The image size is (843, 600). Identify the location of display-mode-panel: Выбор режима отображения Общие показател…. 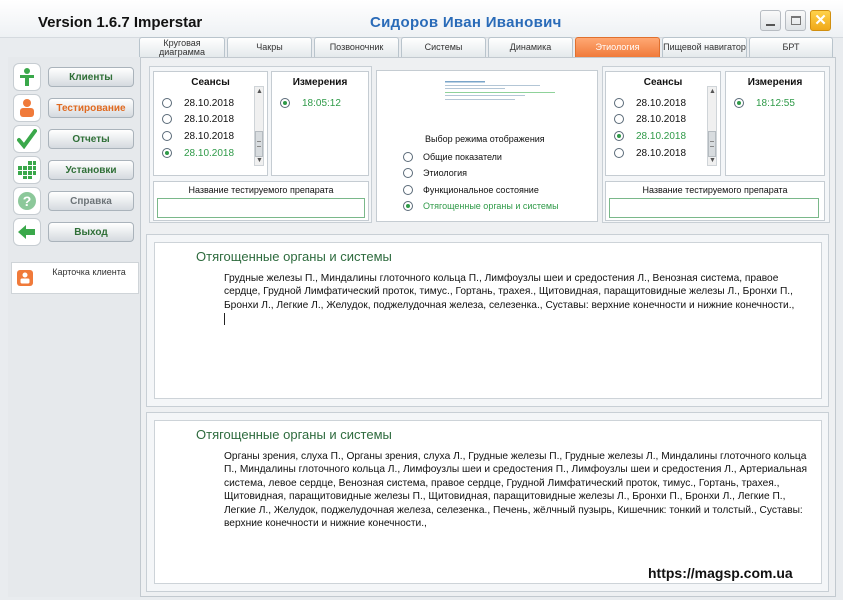
(487, 146).